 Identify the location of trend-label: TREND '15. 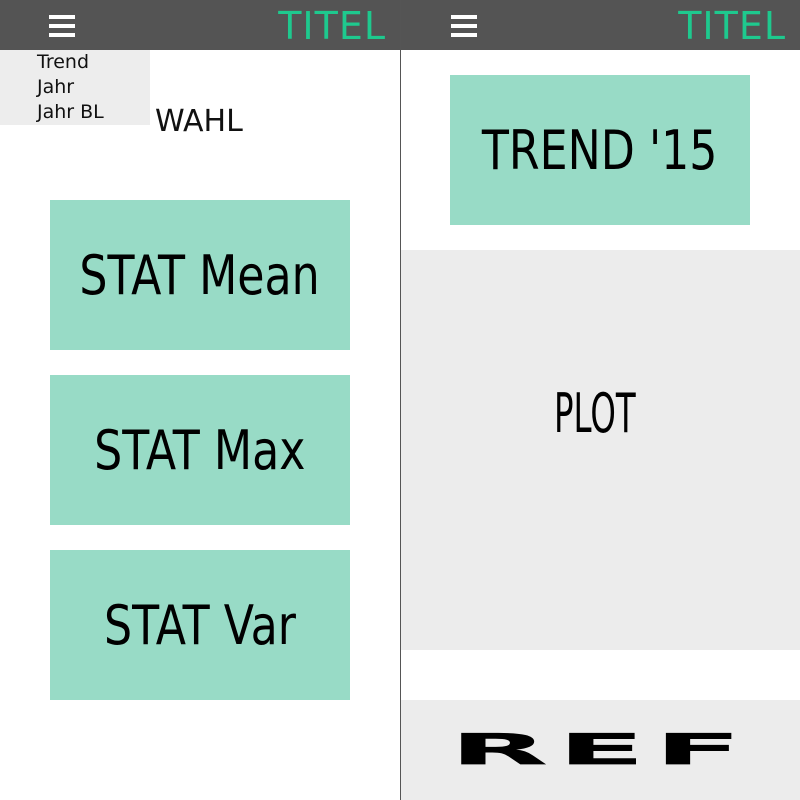
(600, 150).